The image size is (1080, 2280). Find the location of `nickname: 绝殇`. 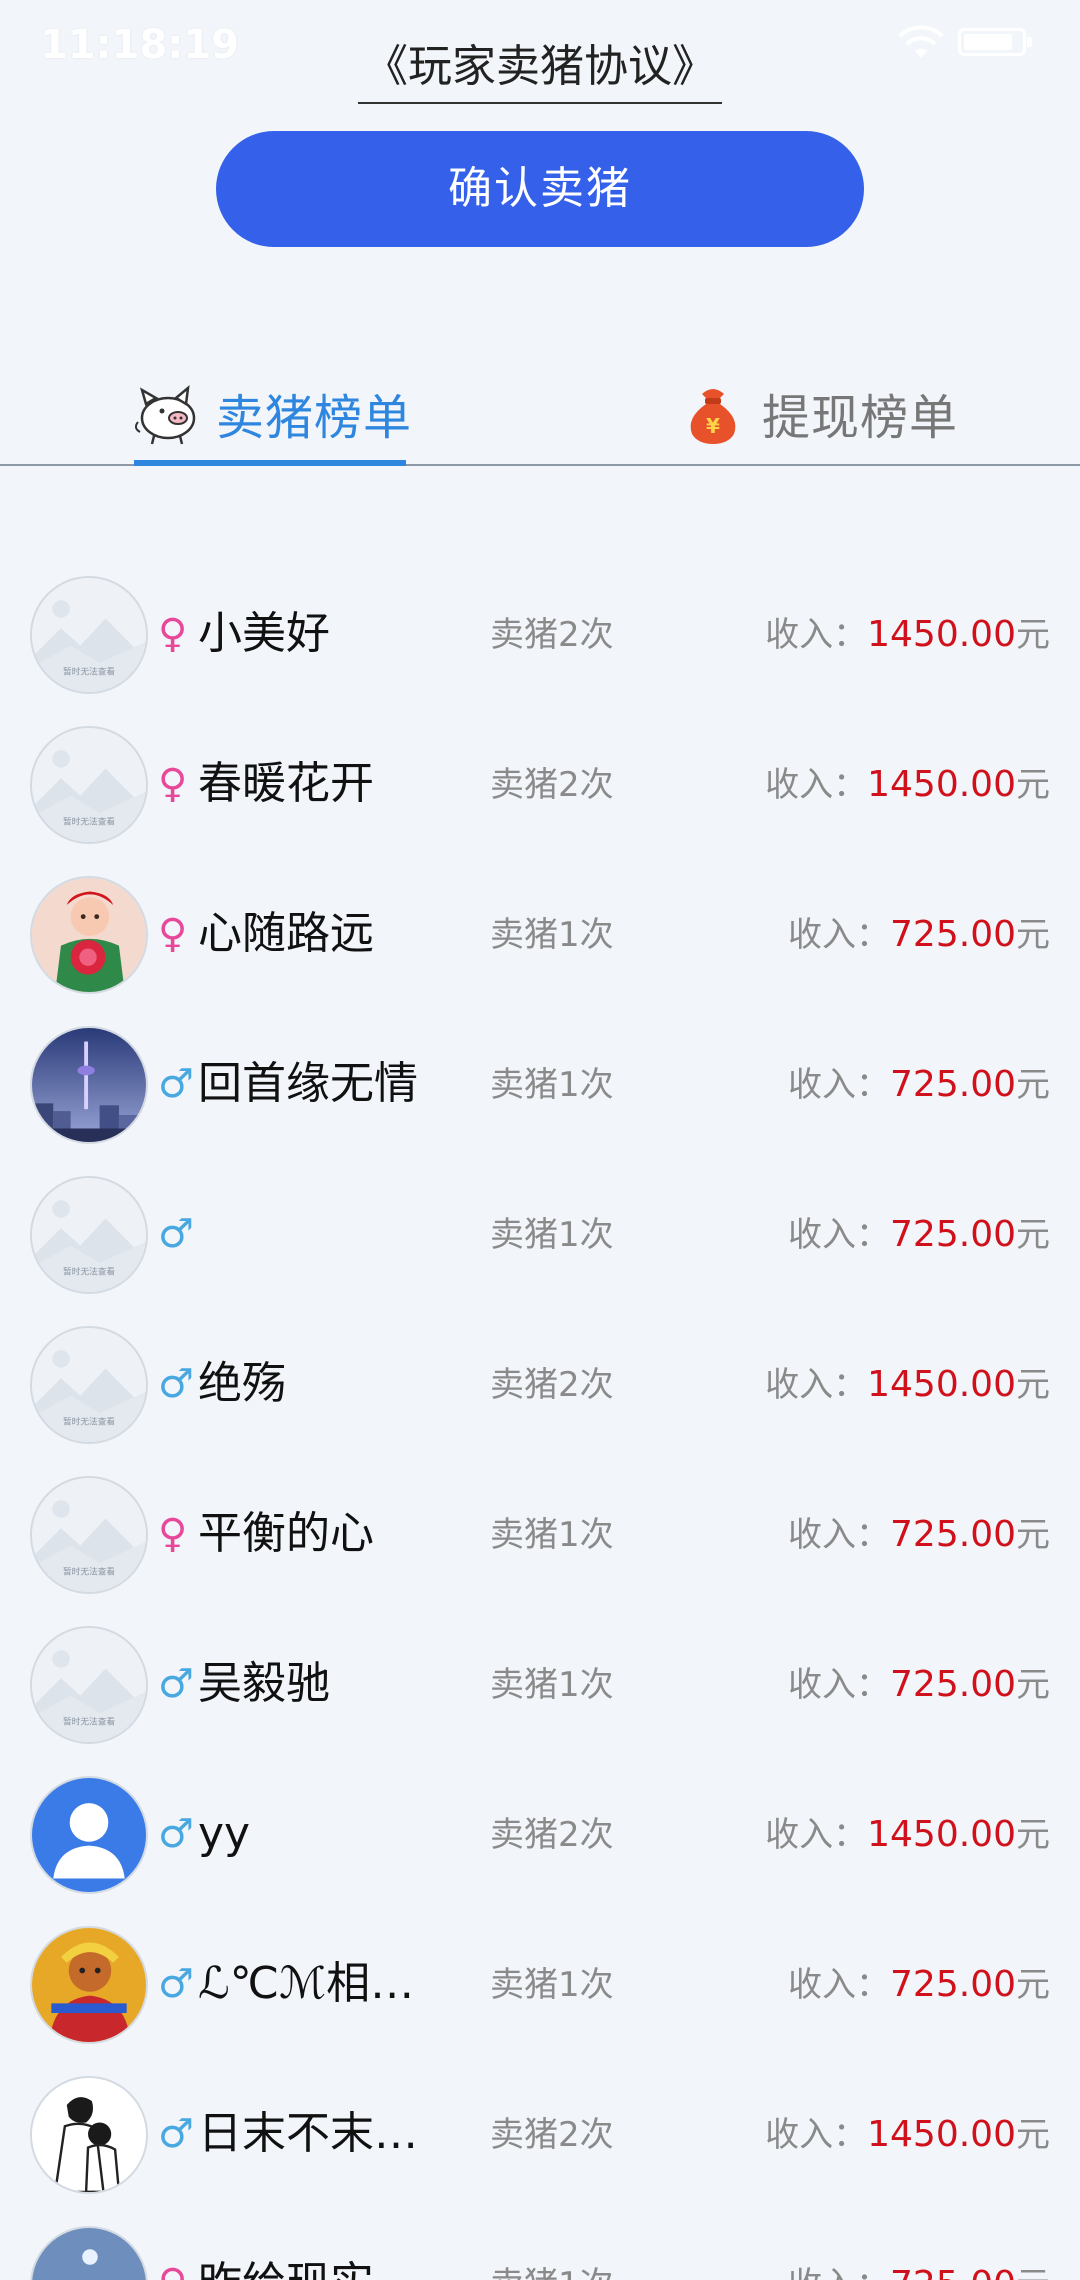

nickname: 绝殇 is located at coordinates (242, 1383).